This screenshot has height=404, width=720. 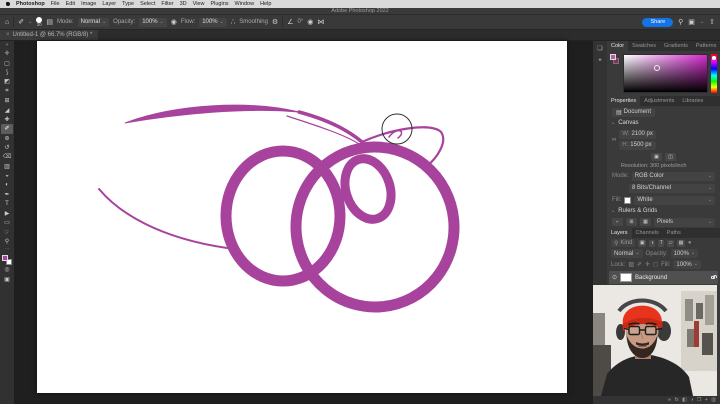 What do you see at coordinates (147, 4) in the screenshot?
I see `menu-select: Select` at bounding box center [147, 4].